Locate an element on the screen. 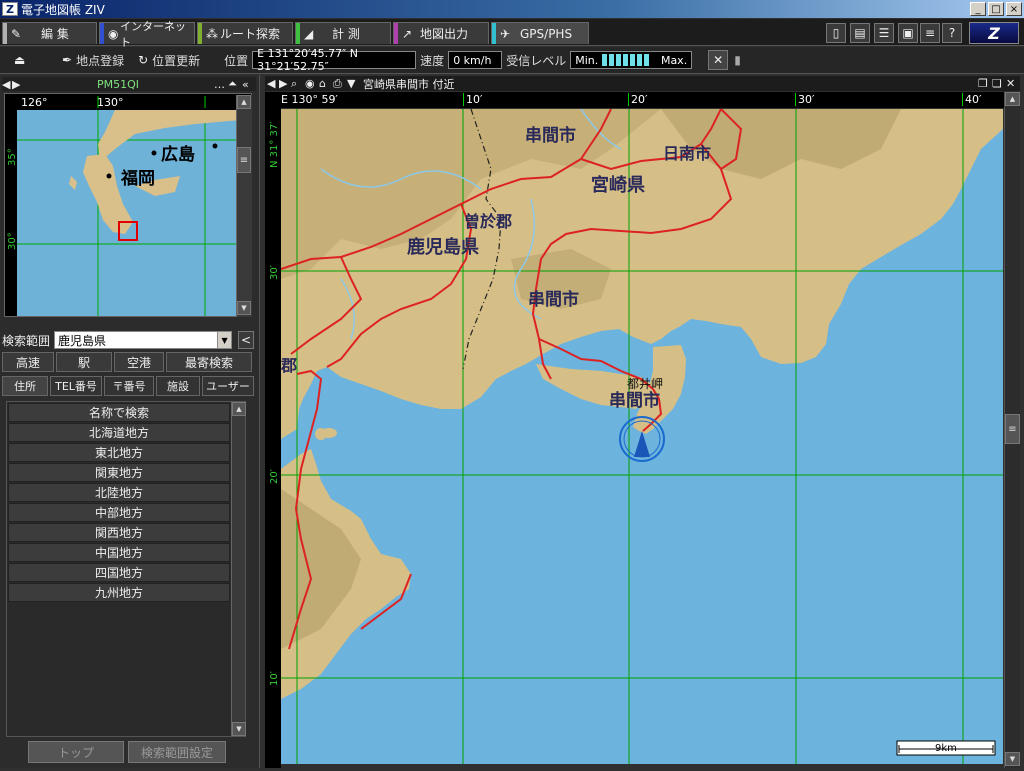 The width and height of the screenshot is (1024, 771). highway-button: 高速 is located at coordinates (28, 362).